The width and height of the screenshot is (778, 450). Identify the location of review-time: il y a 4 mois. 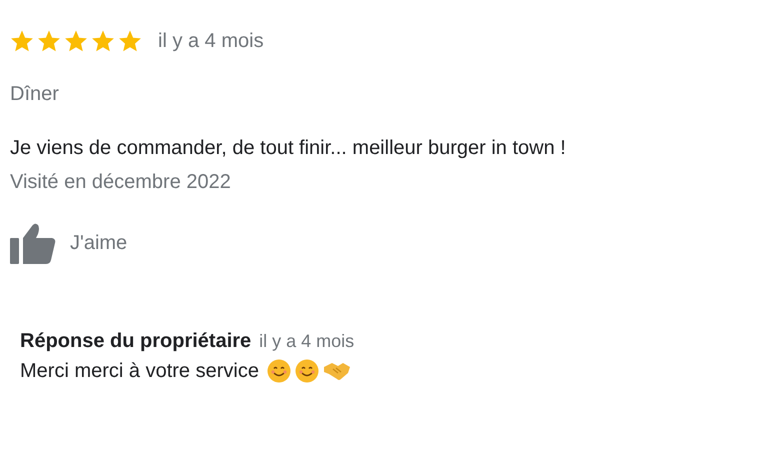
(211, 41).